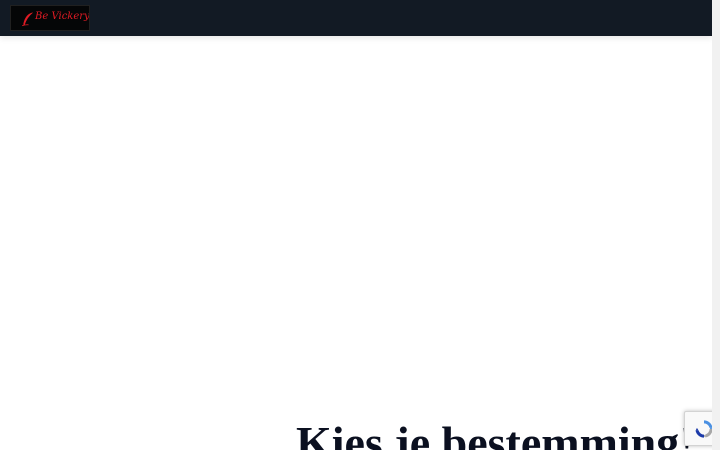  Describe the element at coordinates (716, 225) in the screenshot. I see `page-scrollbar` at that location.